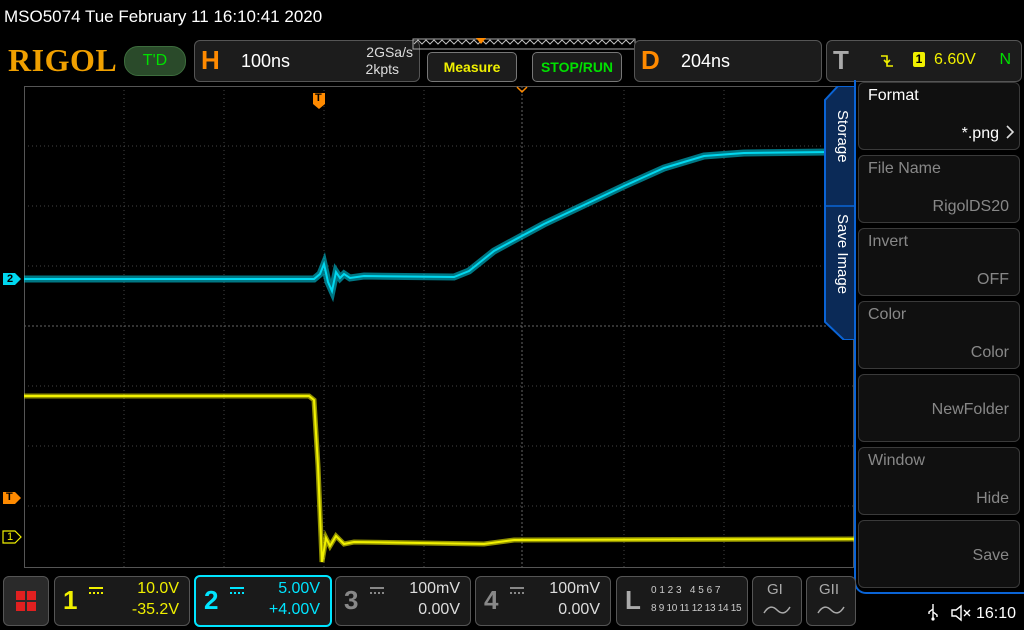 The height and width of the screenshot is (630, 1024). Describe the element at coordinates (980, 133) in the screenshot. I see `format-value: *.png` at that location.